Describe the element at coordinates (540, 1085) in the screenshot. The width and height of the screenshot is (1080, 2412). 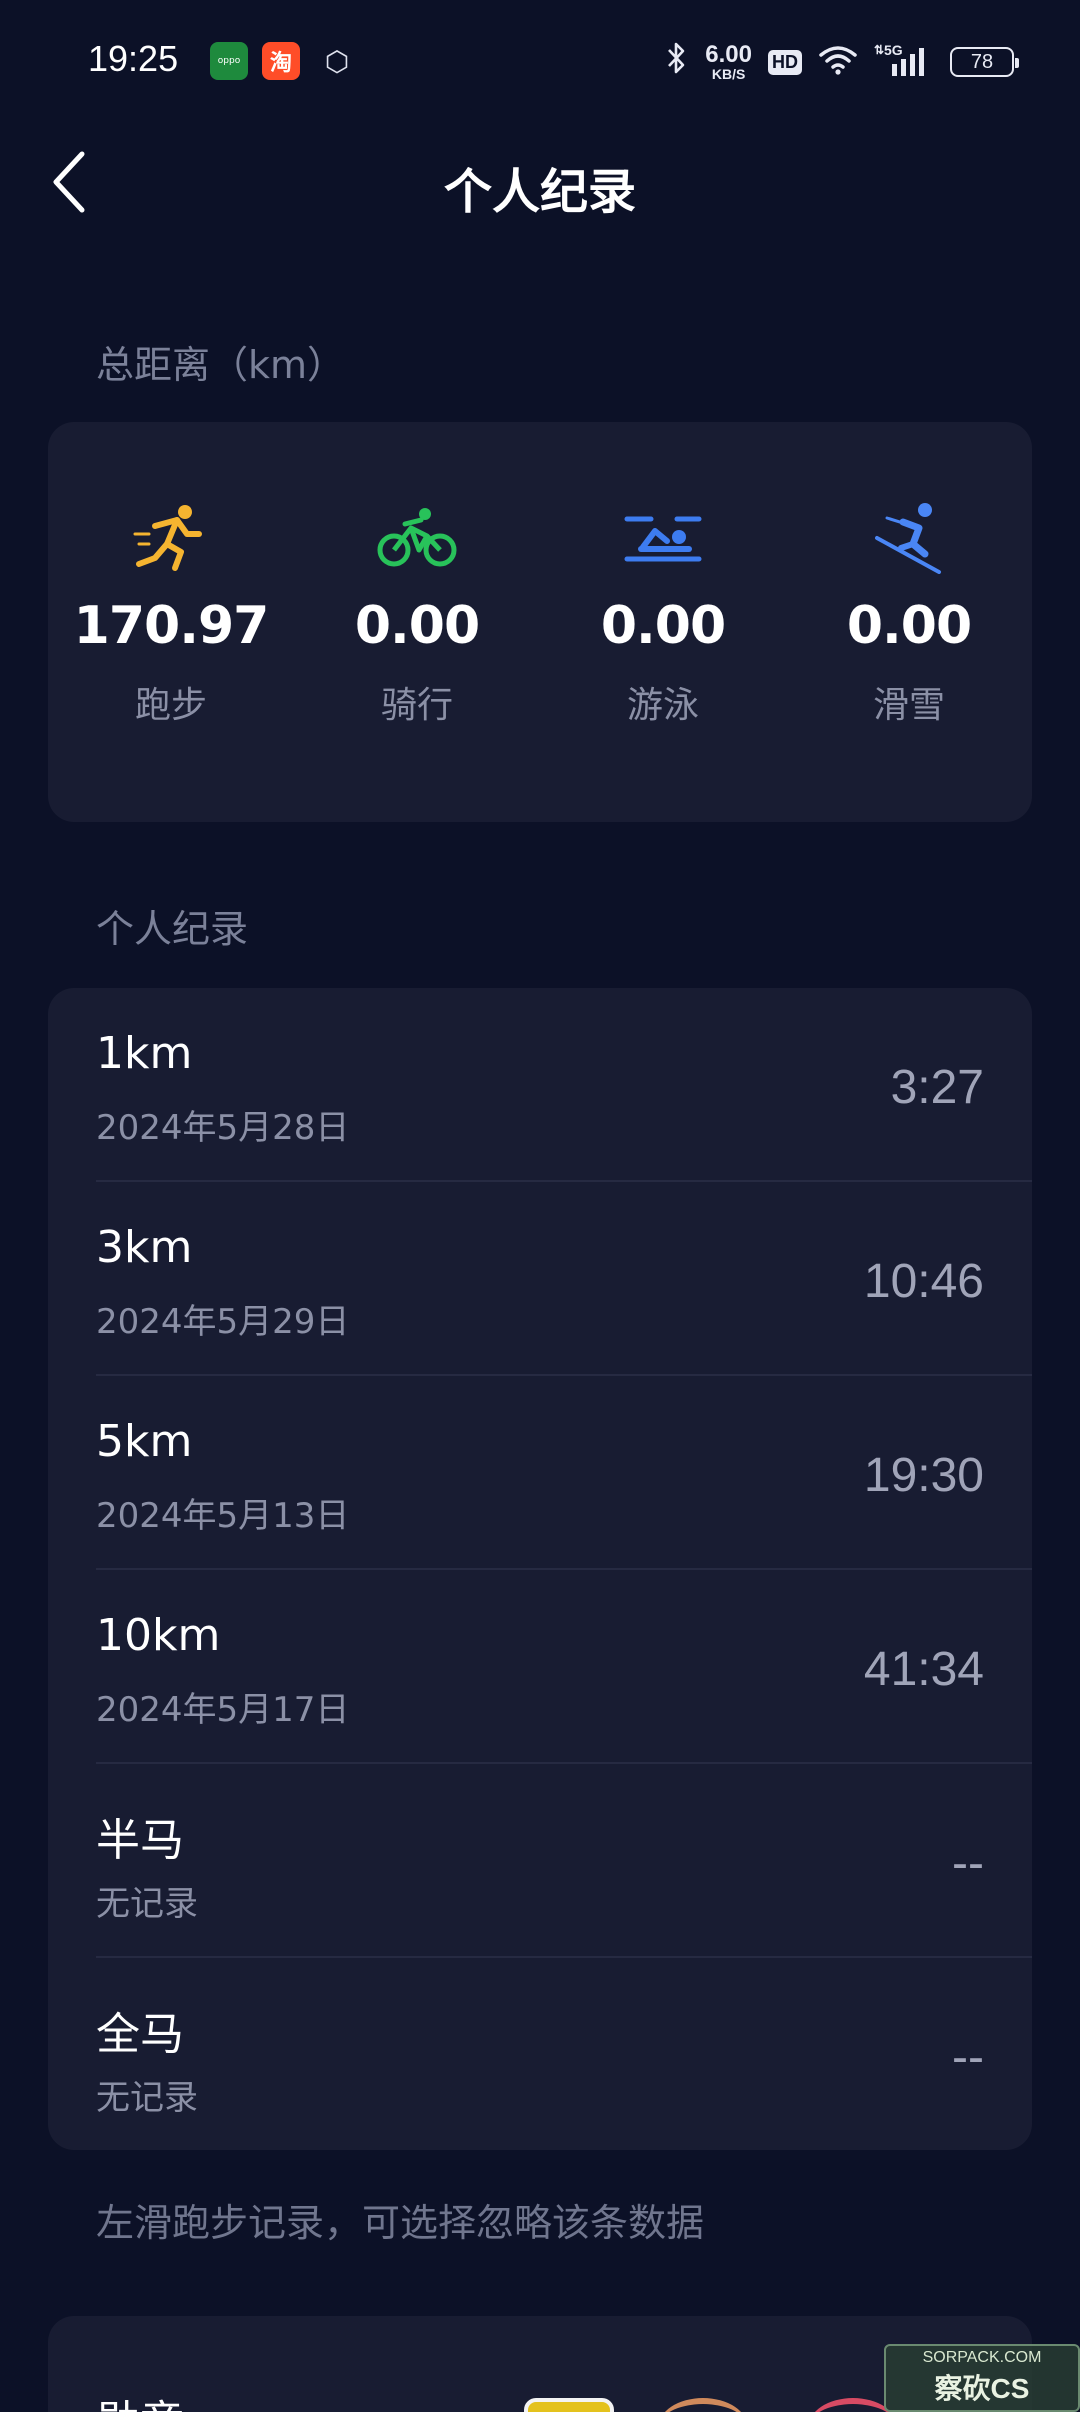
I see `record-row-1km: 1km 2024年5月28日 3:27` at that location.